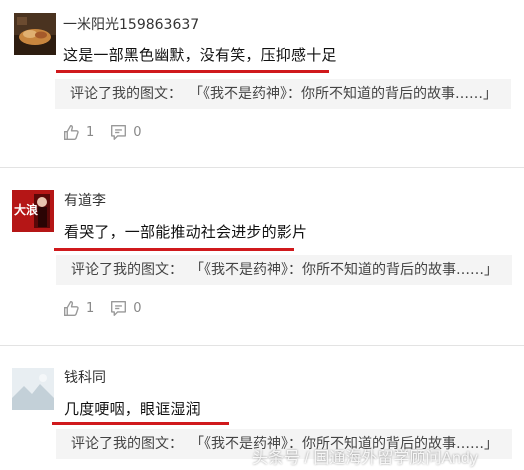  I want to click on comment-text: 这是一部黑色幽默，没有笑，压抑感十足, so click(200, 55).